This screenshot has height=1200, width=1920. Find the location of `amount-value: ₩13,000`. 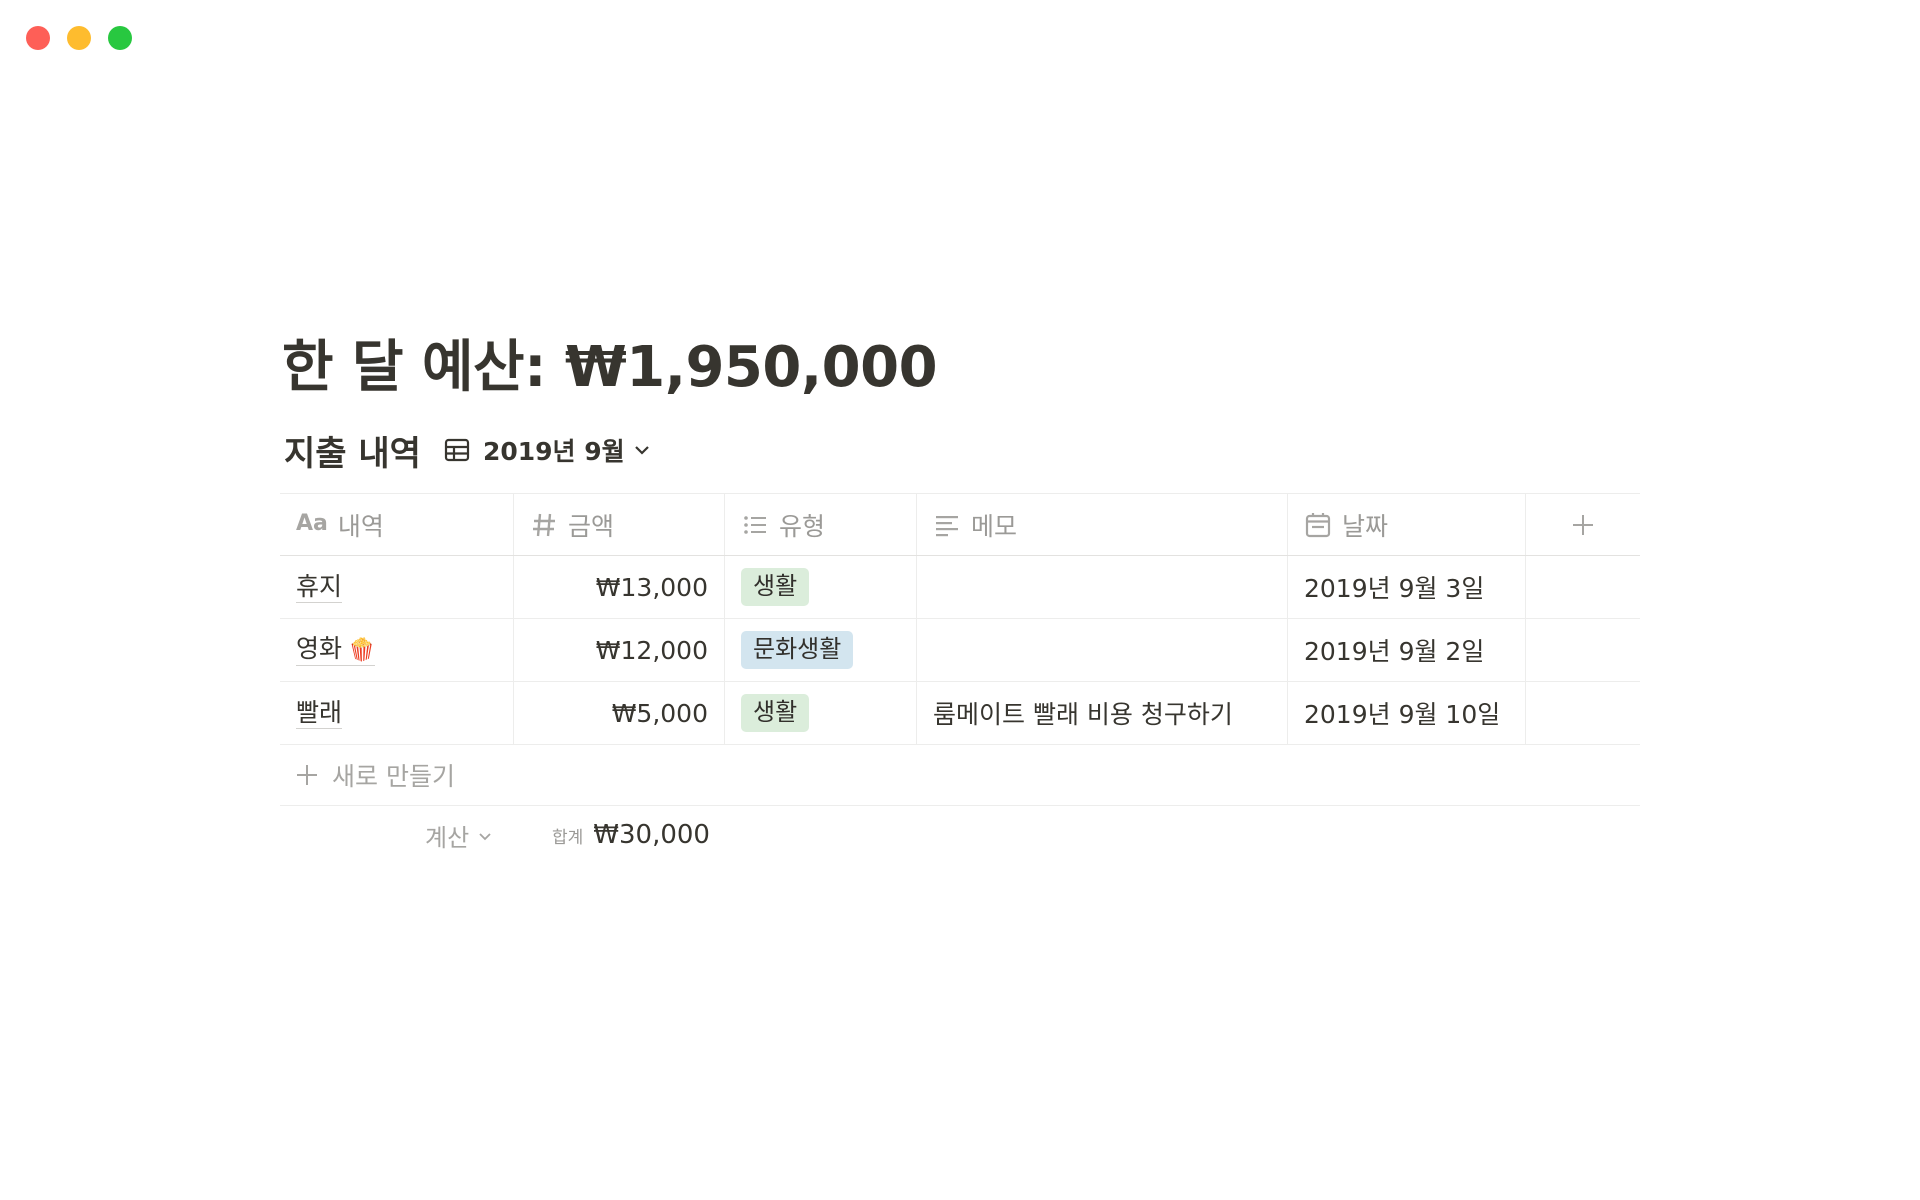

amount-value: ₩13,000 is located at coordinates (651, 587).